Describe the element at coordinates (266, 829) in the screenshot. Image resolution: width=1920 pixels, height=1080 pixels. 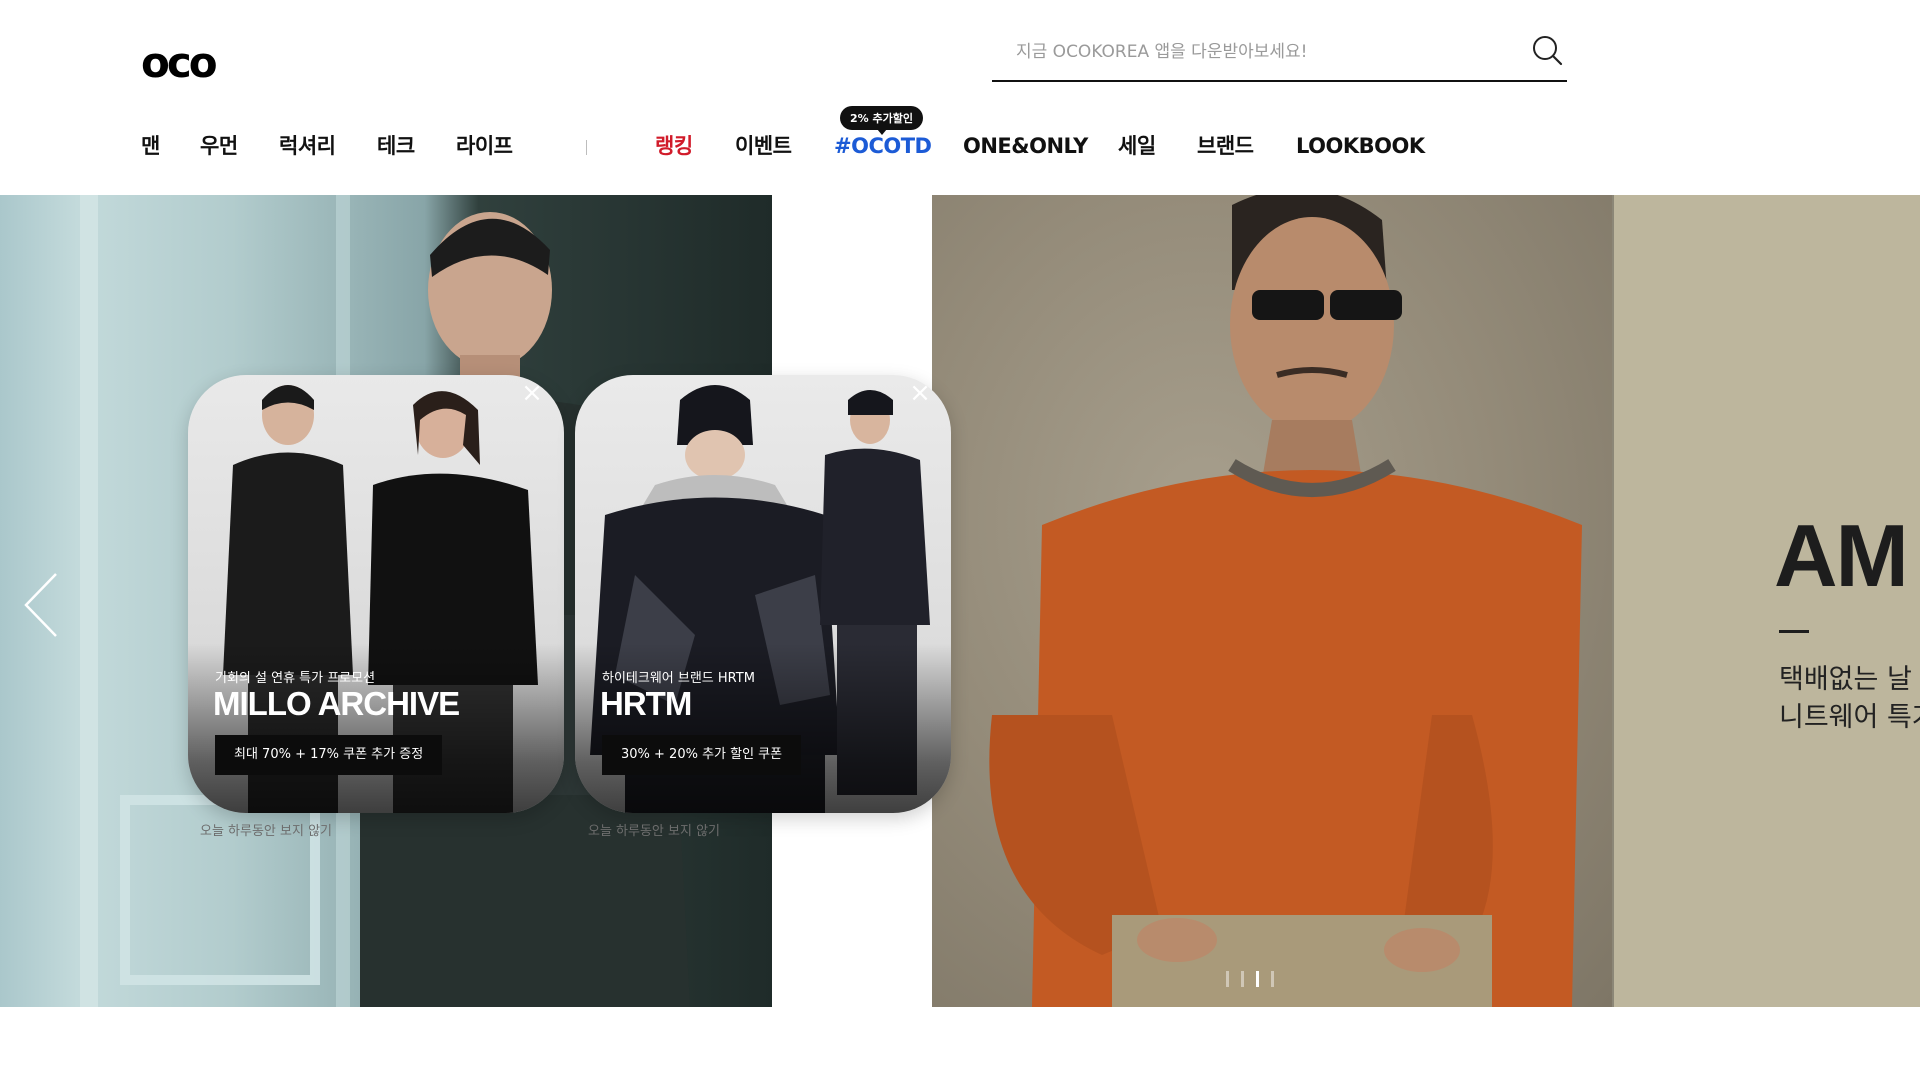
I see `popup-1-hide-today-link: 오늘 하루동안 보지 않기` at that location.